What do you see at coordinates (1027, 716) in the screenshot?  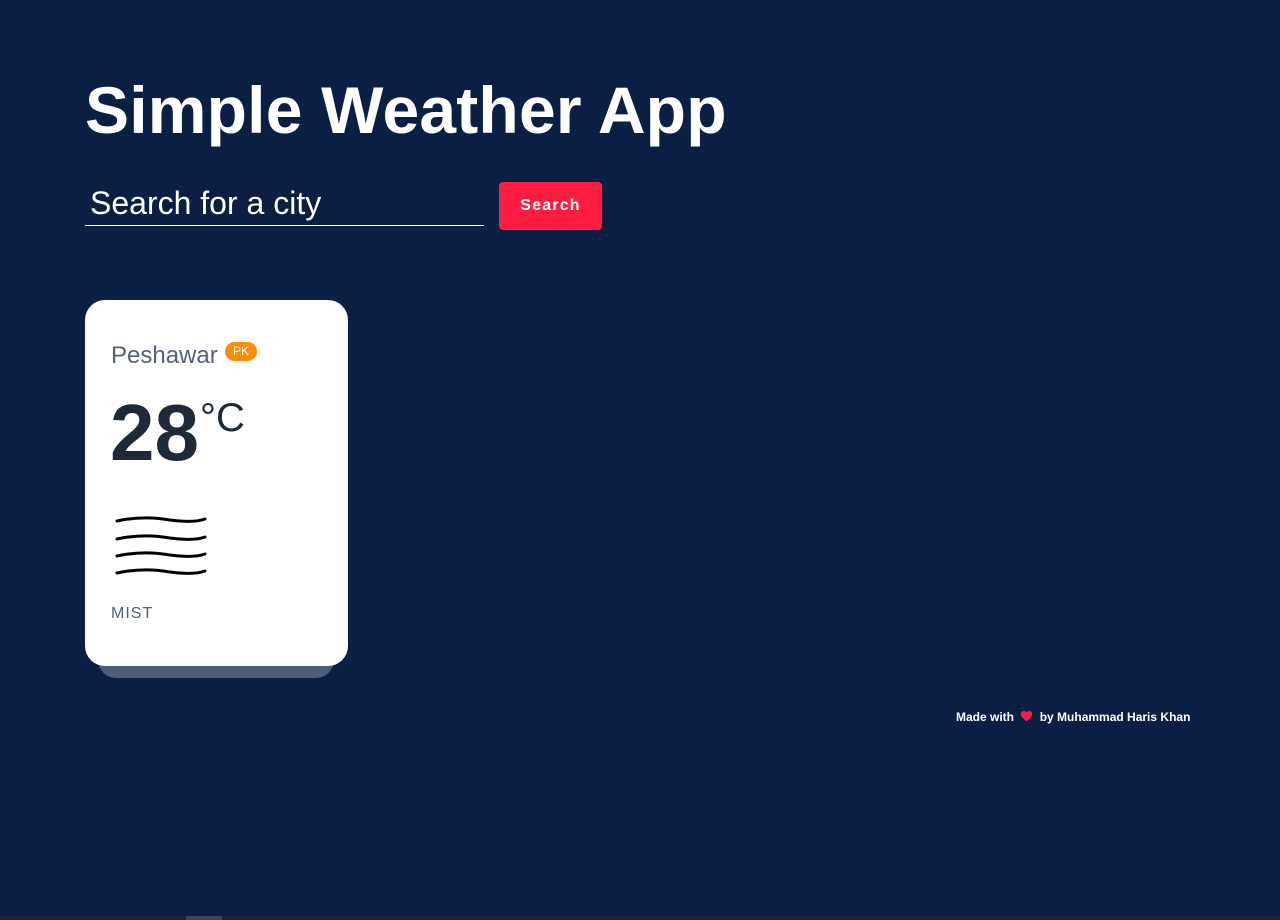 I see `heart-icon` at bounding box center [1027, 716].